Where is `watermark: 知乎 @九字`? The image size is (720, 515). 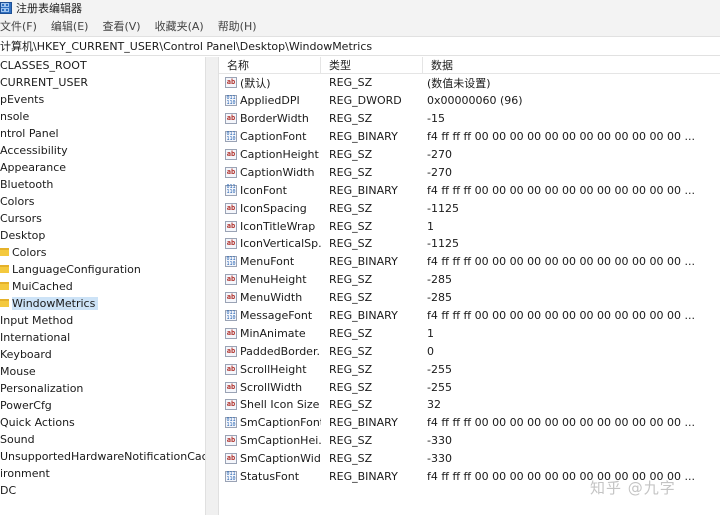 watermark: 知乎 @九字 is located at coordinates (633, 488).